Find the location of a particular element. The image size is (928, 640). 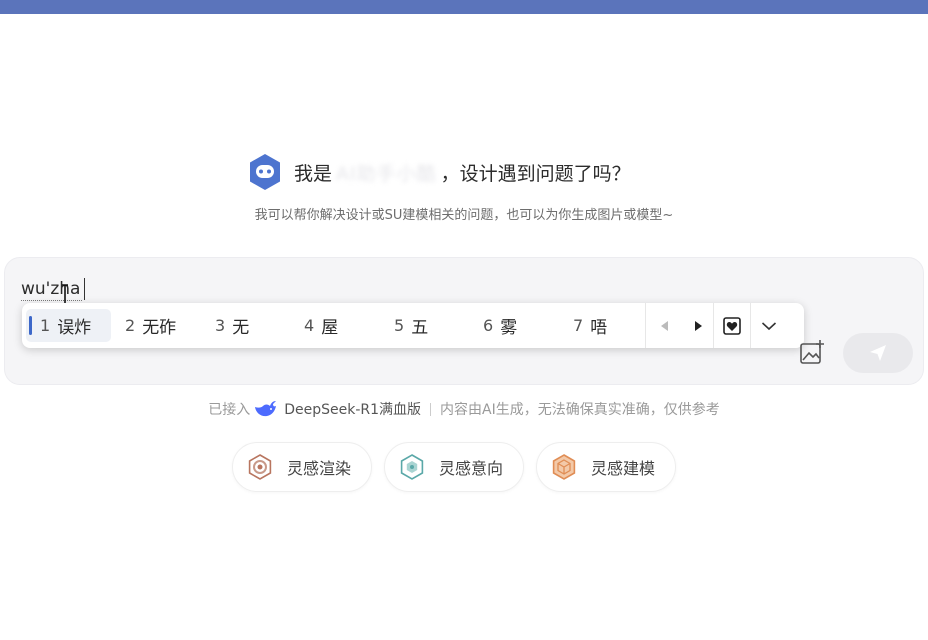

ime-candidate-5: 5五 is located at coordinates (424, 325).